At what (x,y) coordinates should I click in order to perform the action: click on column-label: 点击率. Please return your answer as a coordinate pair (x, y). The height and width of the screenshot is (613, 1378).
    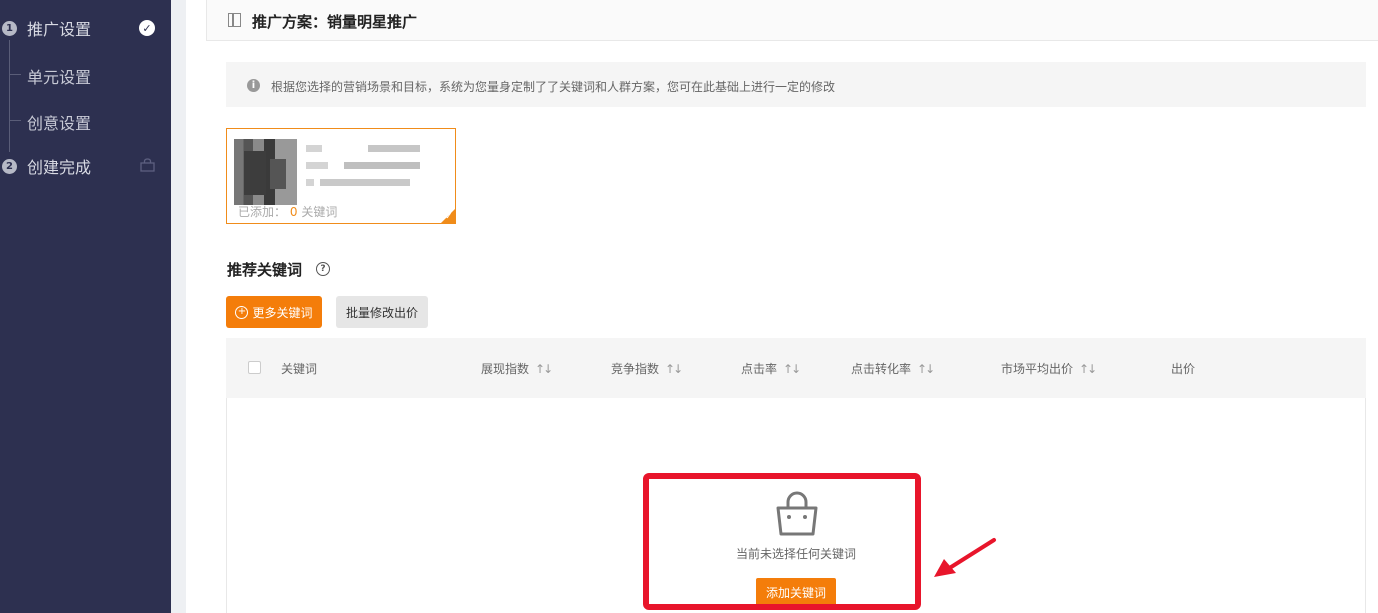
    Looking at the image, I should click on (759, 369).